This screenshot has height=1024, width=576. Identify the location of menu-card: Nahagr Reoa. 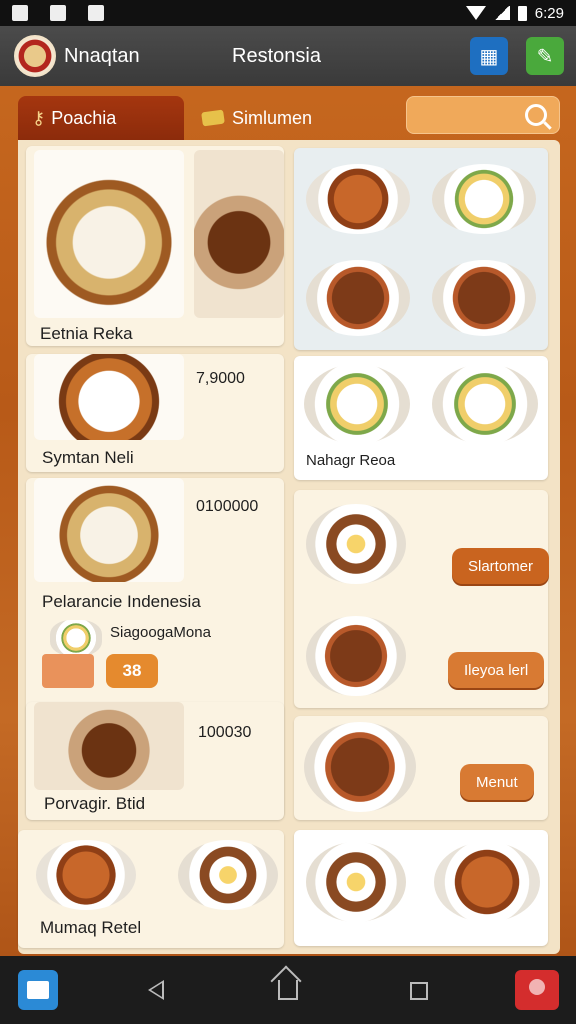
(421, 418).